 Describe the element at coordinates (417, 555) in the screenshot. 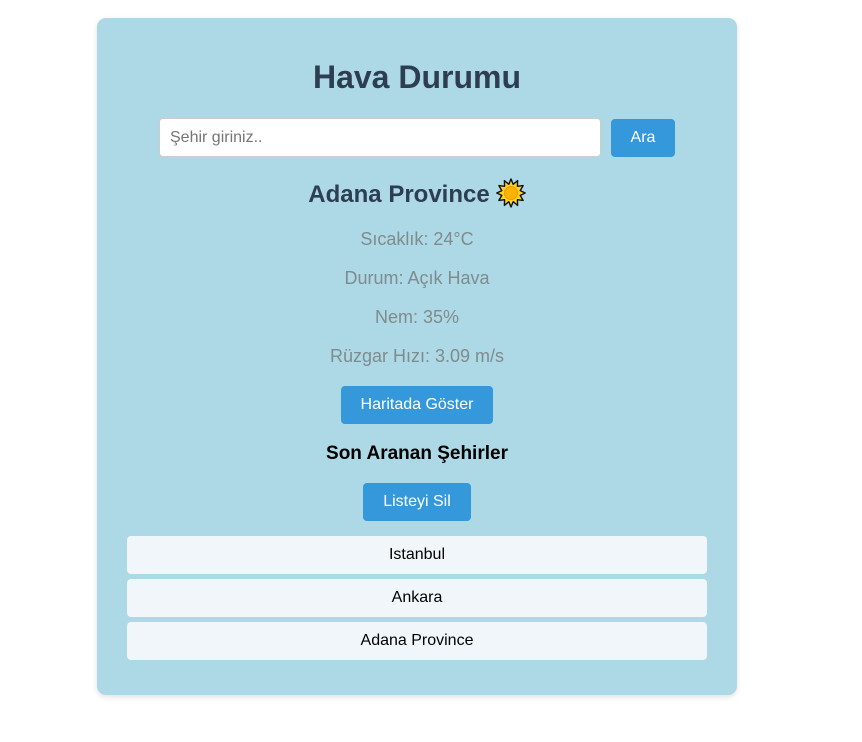

I see `recent-city-item: Istanbul` at that location.